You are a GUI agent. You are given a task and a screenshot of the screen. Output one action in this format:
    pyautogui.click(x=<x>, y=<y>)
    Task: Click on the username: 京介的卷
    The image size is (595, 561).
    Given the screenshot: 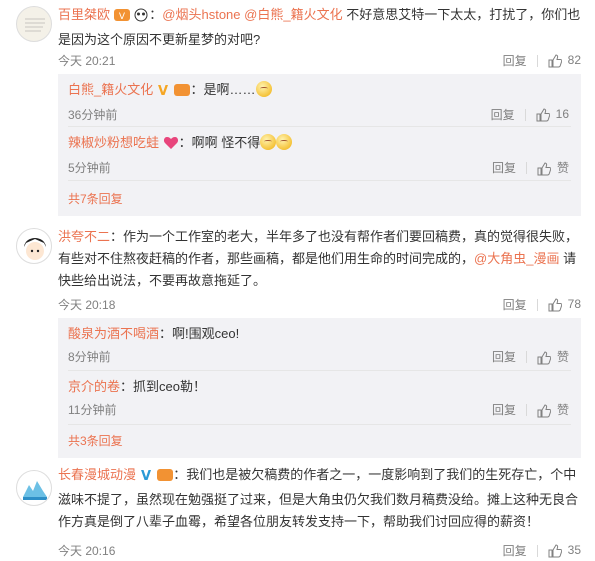 What is the action you would take?
    pyautogui.click(x=94, y=386)
    